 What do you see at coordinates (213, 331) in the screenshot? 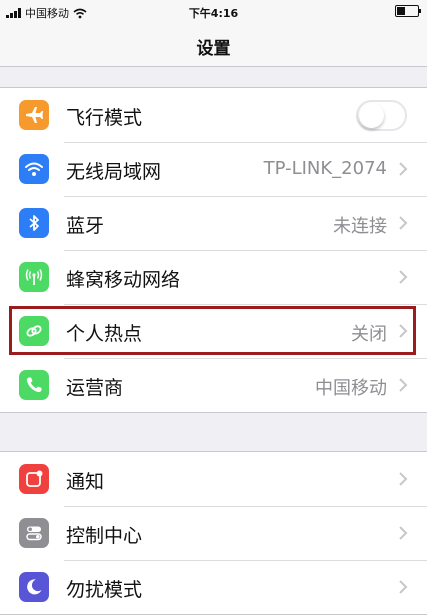
I see `settings-row-hotspot: 个人热点 关闭` at bounding box center [213, 331].